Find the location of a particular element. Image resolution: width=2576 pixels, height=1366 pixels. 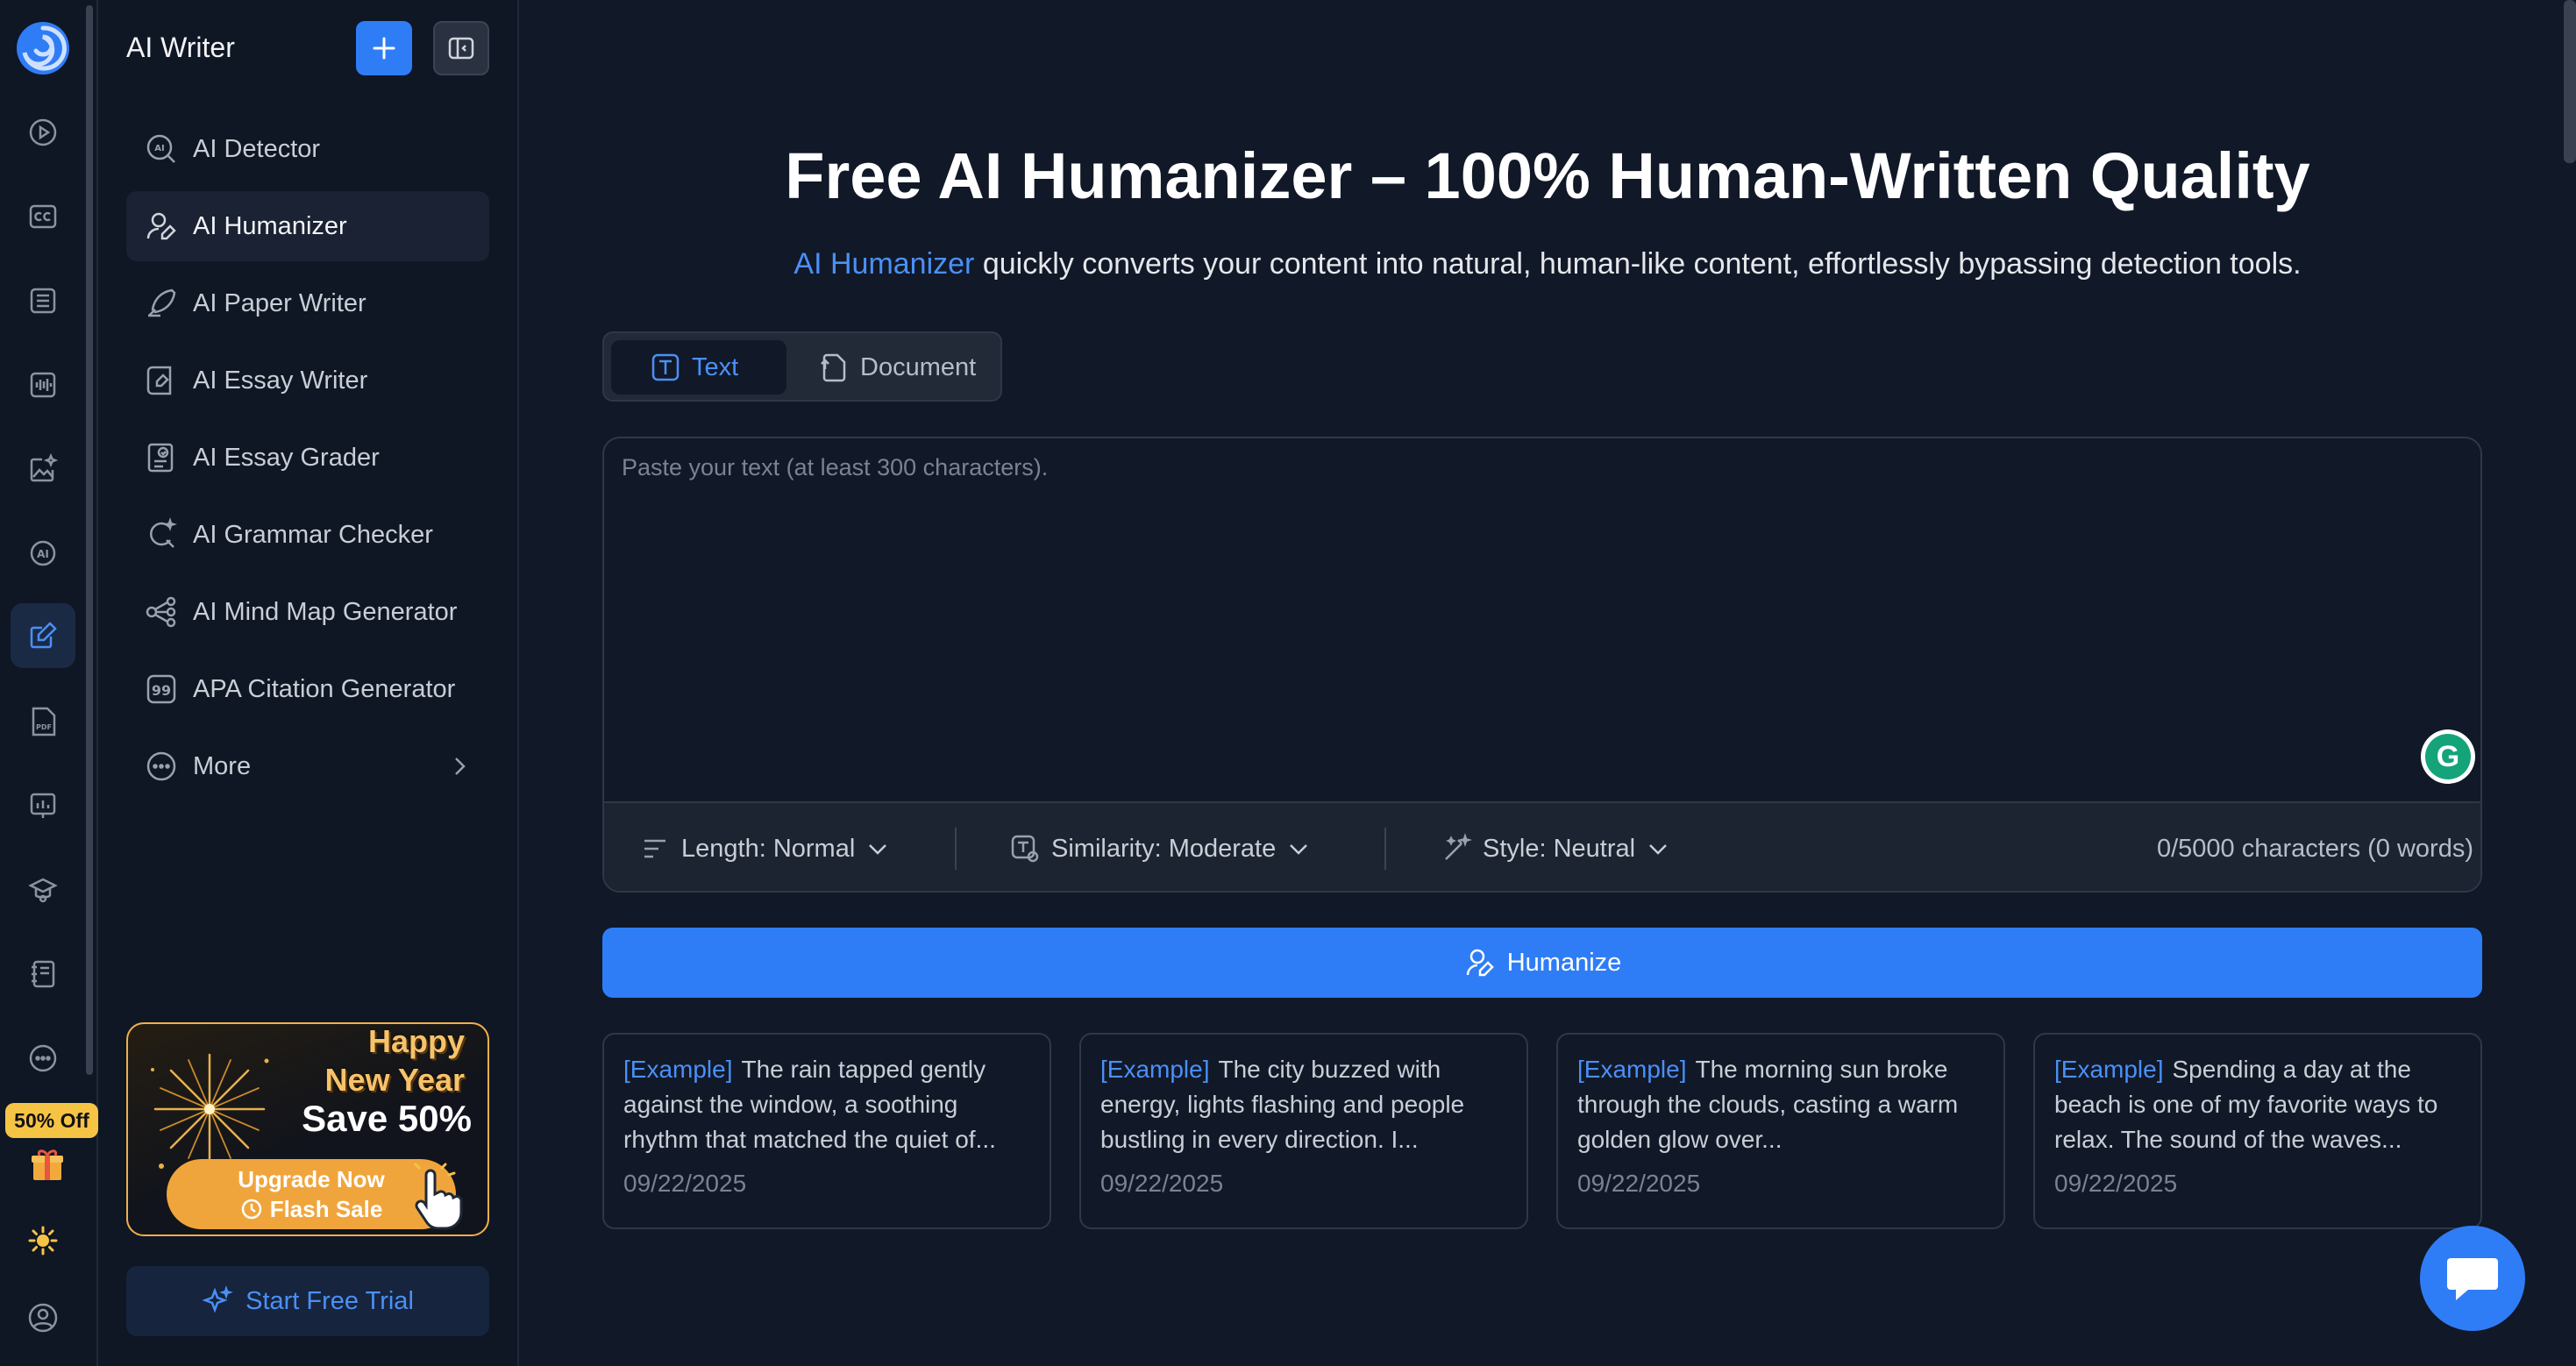

quill-icon is located at coordinates (162, 303).